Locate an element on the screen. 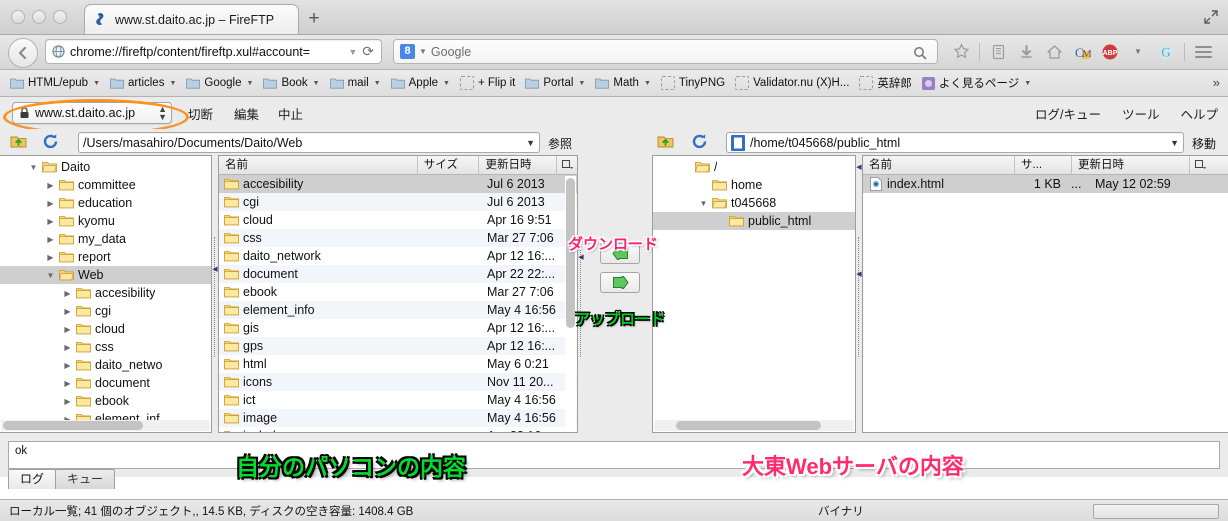  tree-item: public_html is located at coordinates (754, 221).